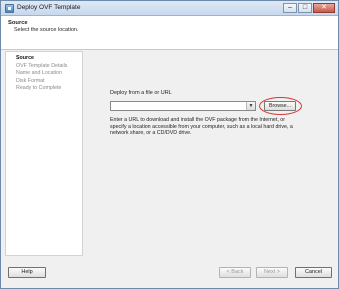 This screenshot has width=339, height=289. Describe the element at coordinates (305, 8) in the screenshot. I see `maximize-button: □` at that location.